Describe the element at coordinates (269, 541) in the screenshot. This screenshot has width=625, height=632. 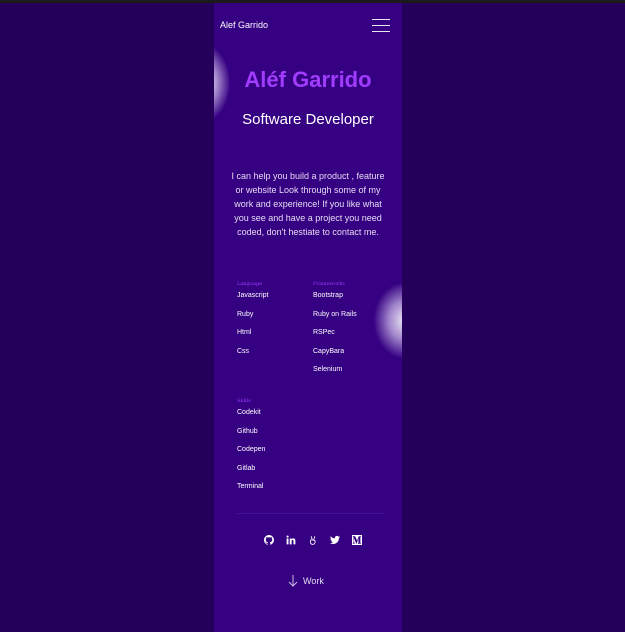
I see `github-icon` at that location.